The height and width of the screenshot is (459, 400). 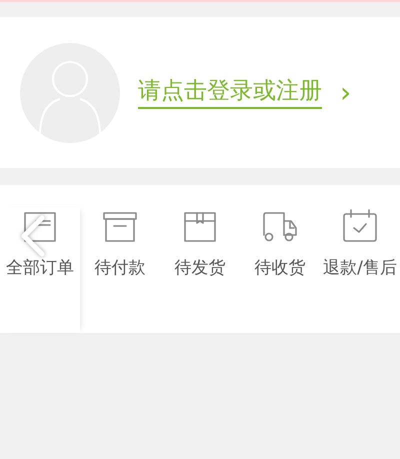 I want to click on box-icon, so click(x=120, y=227).